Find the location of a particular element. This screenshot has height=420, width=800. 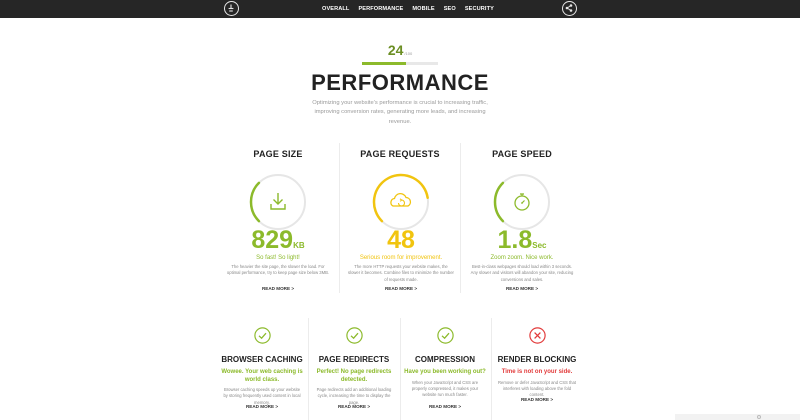

page-size-gauge is located at coordinates (277, 202).